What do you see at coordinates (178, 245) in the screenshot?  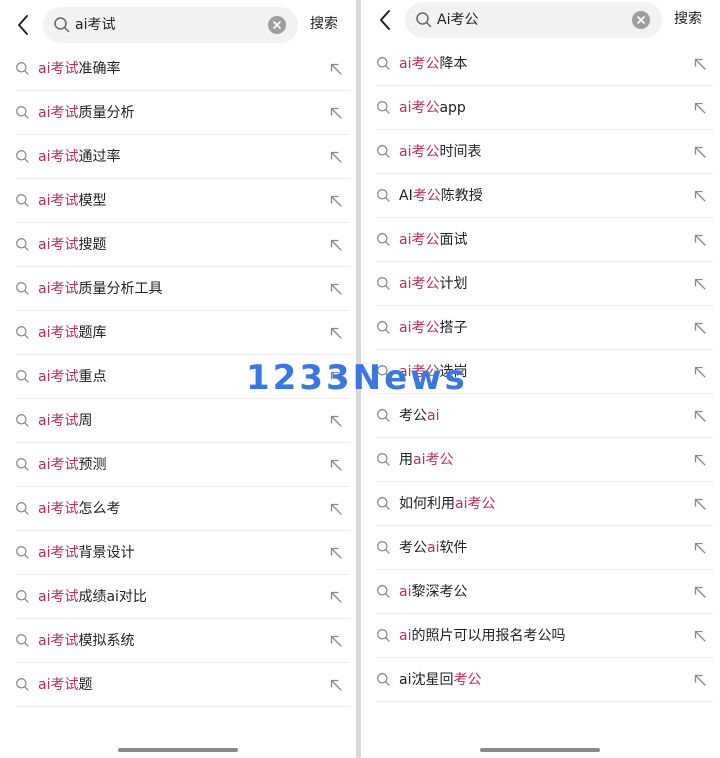 I see `list-item: ai考试搜题` at bounding box center [178, 245].